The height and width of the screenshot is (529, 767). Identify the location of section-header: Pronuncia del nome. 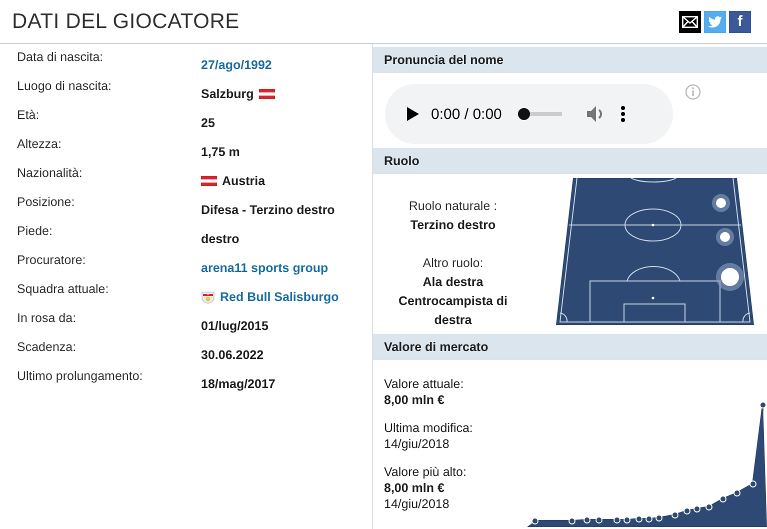
(570, 60).